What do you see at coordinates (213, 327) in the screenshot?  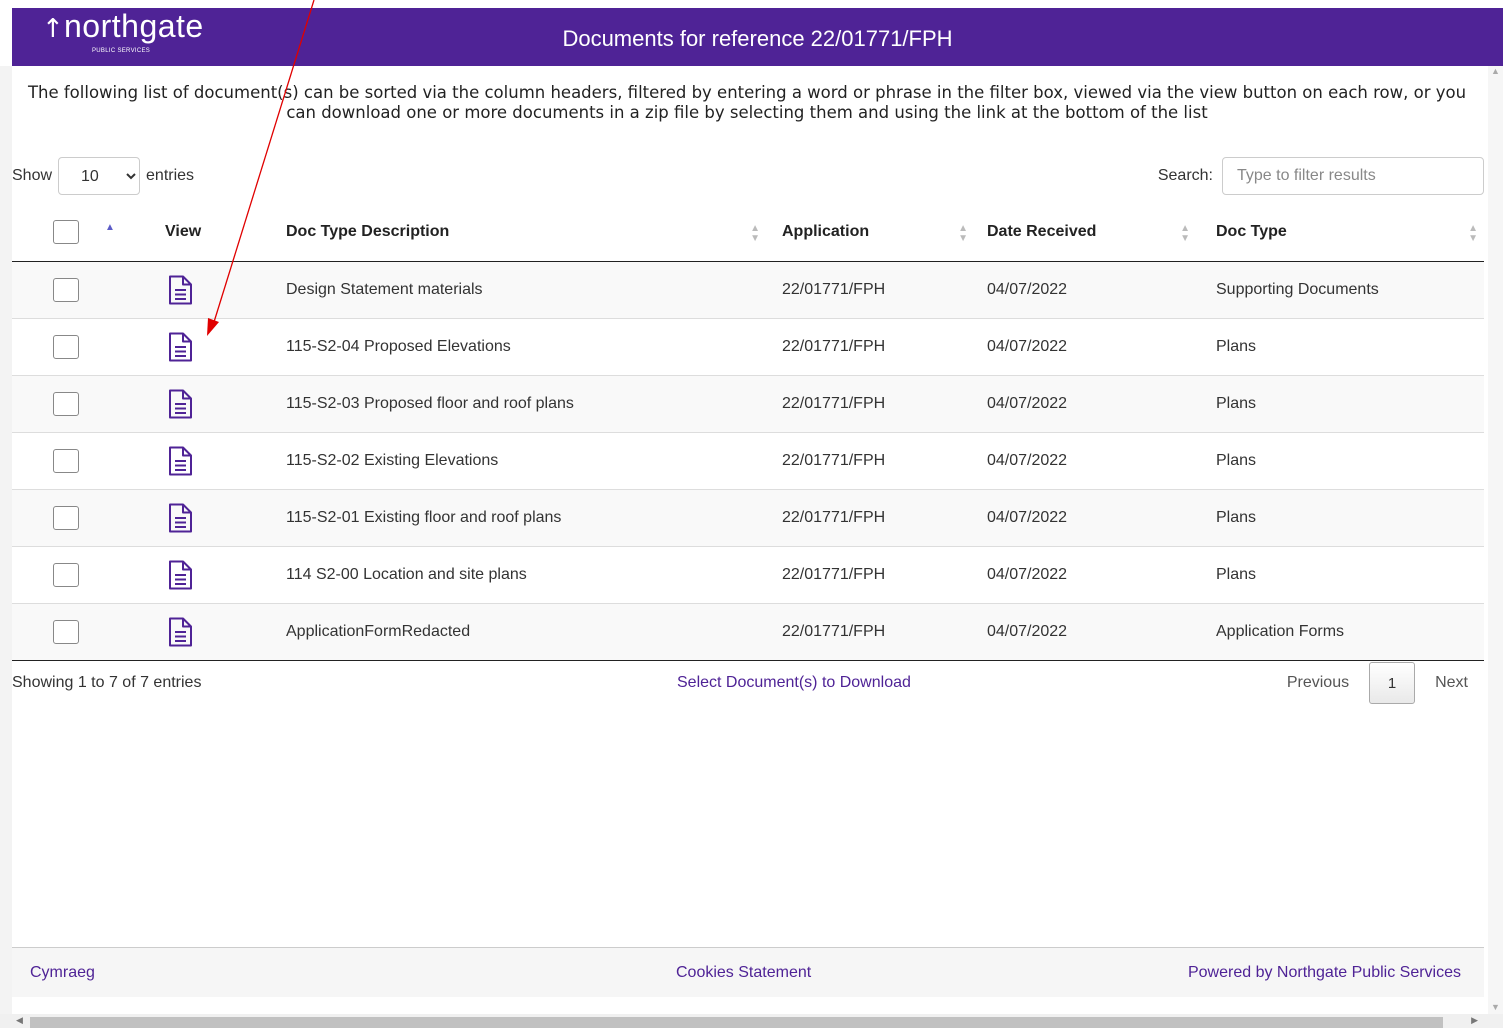 I see `annotation-arrowhead-icon` at bounding box center [213, 327].